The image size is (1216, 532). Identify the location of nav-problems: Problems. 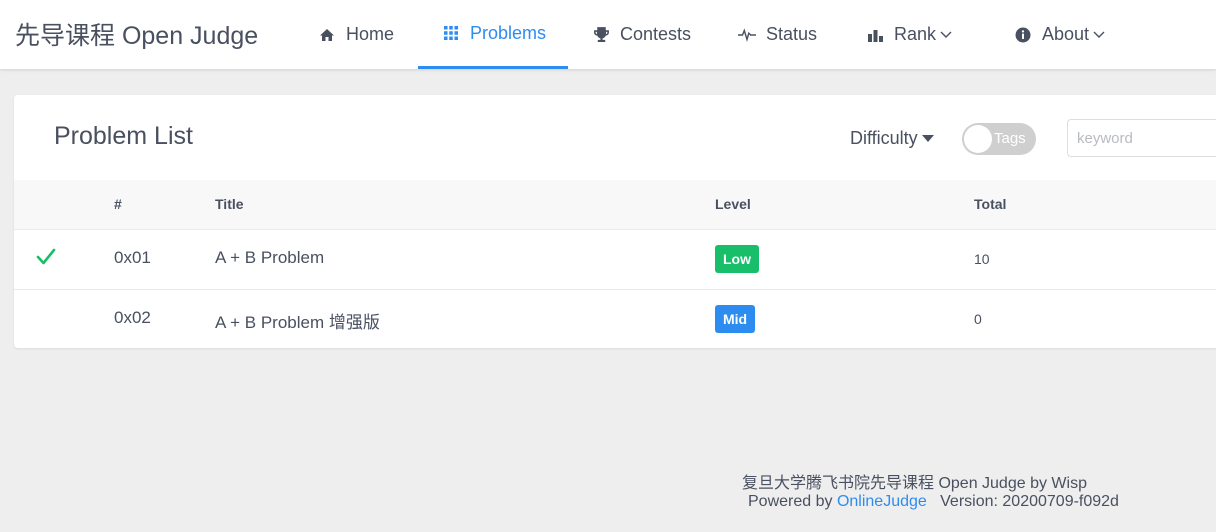
(493, 34).